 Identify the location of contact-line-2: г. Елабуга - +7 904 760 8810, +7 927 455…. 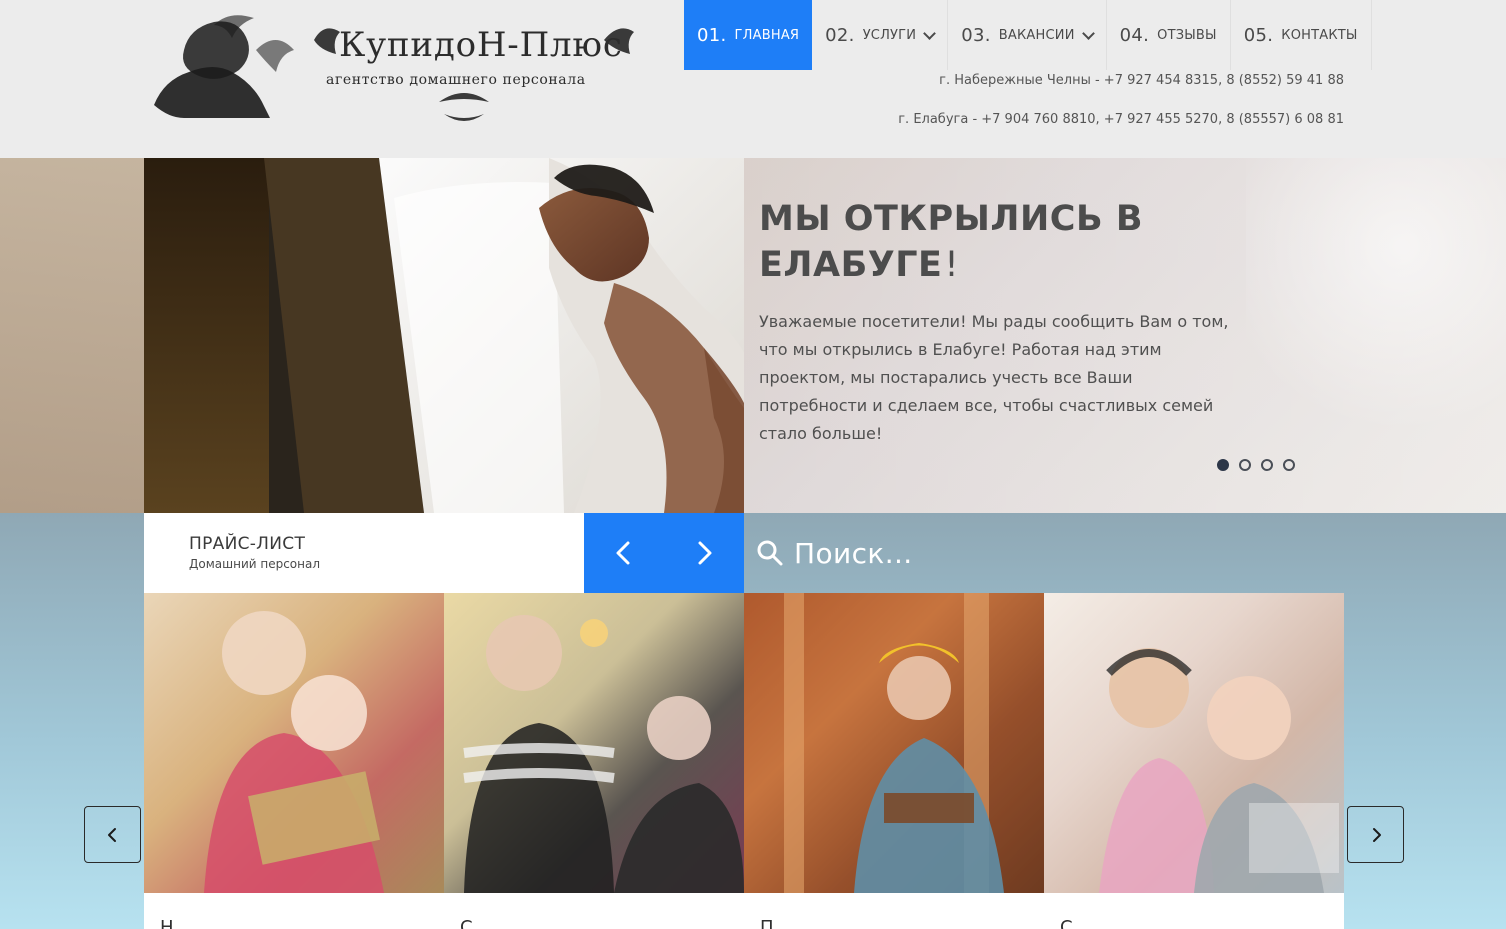
(1121, 119).